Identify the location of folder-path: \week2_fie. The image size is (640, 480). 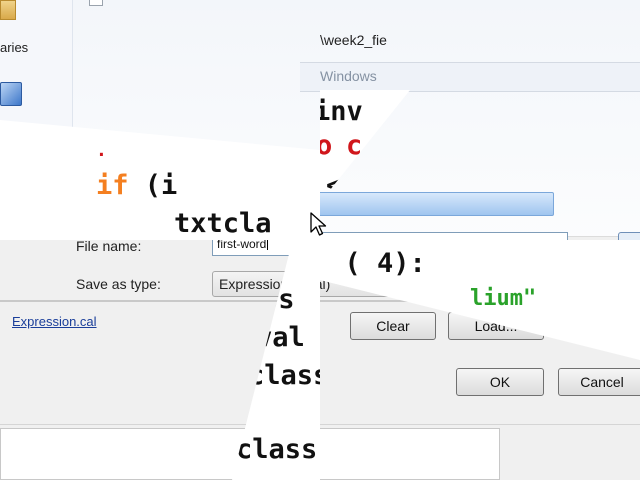
(353, 40).